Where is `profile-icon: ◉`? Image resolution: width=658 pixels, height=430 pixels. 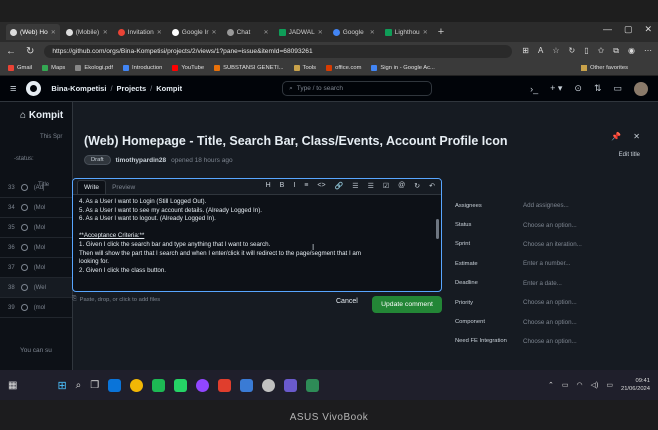
profile-icon: ◉ is located at coordinates (631, 51).